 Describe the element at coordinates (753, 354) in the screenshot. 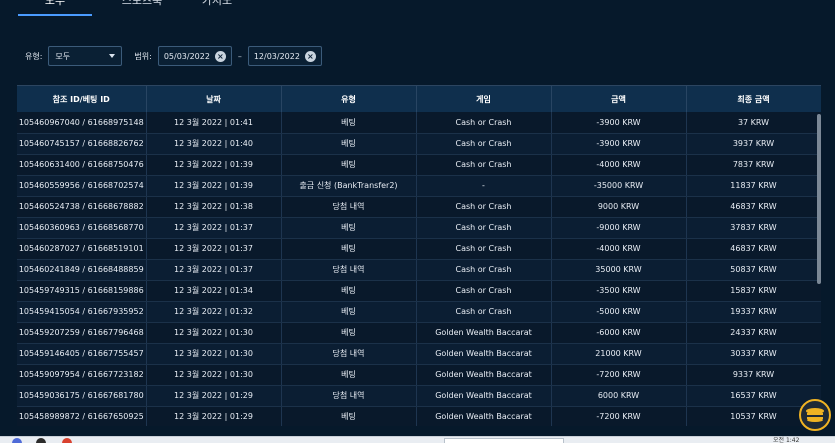

I see `balance-cell: 30337 KRW` at that location.